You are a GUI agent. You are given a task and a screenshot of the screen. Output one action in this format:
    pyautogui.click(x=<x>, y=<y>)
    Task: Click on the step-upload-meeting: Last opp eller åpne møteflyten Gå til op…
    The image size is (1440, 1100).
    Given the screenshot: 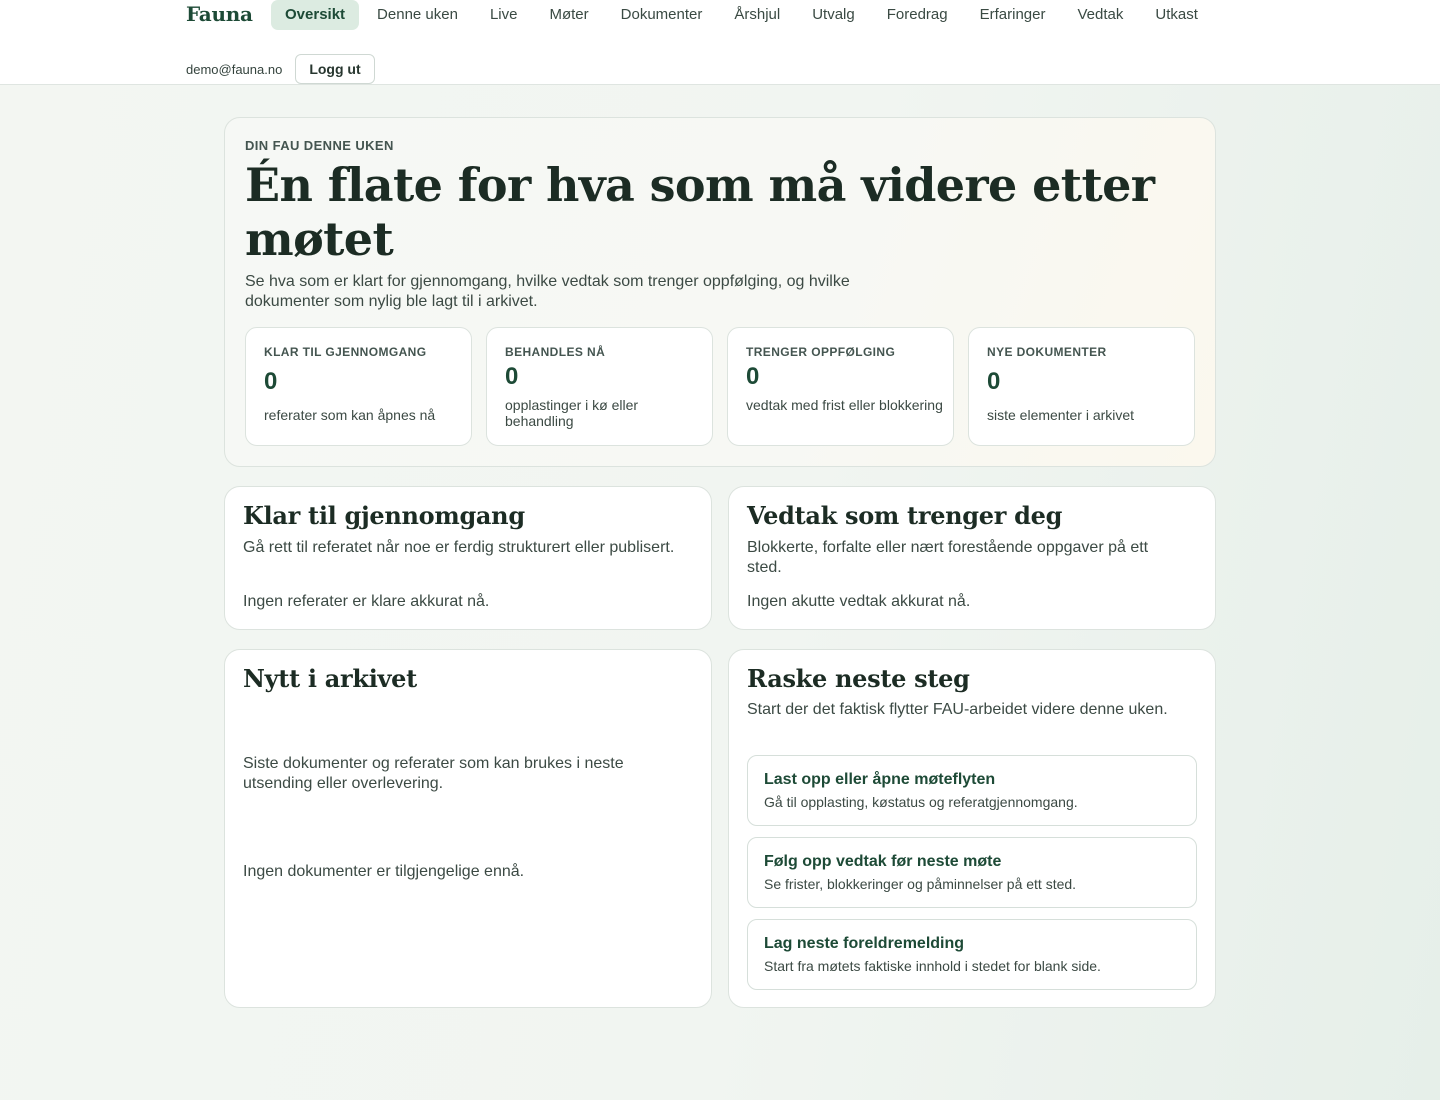 What is the action you would take?
    pyautogui.click(x=972, y=790)
    